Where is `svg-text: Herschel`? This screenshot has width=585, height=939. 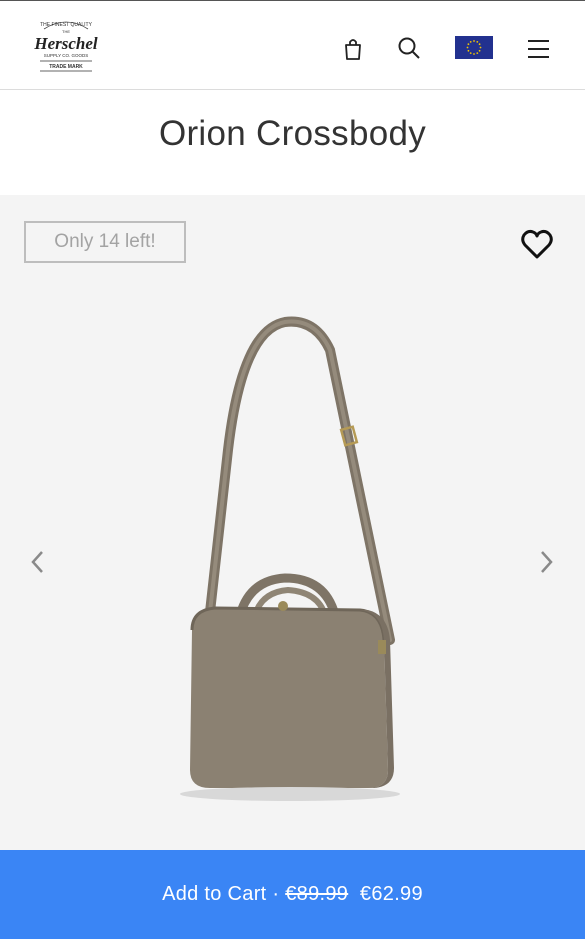 svg-text: Herschel is located at coordinates (65, 43).